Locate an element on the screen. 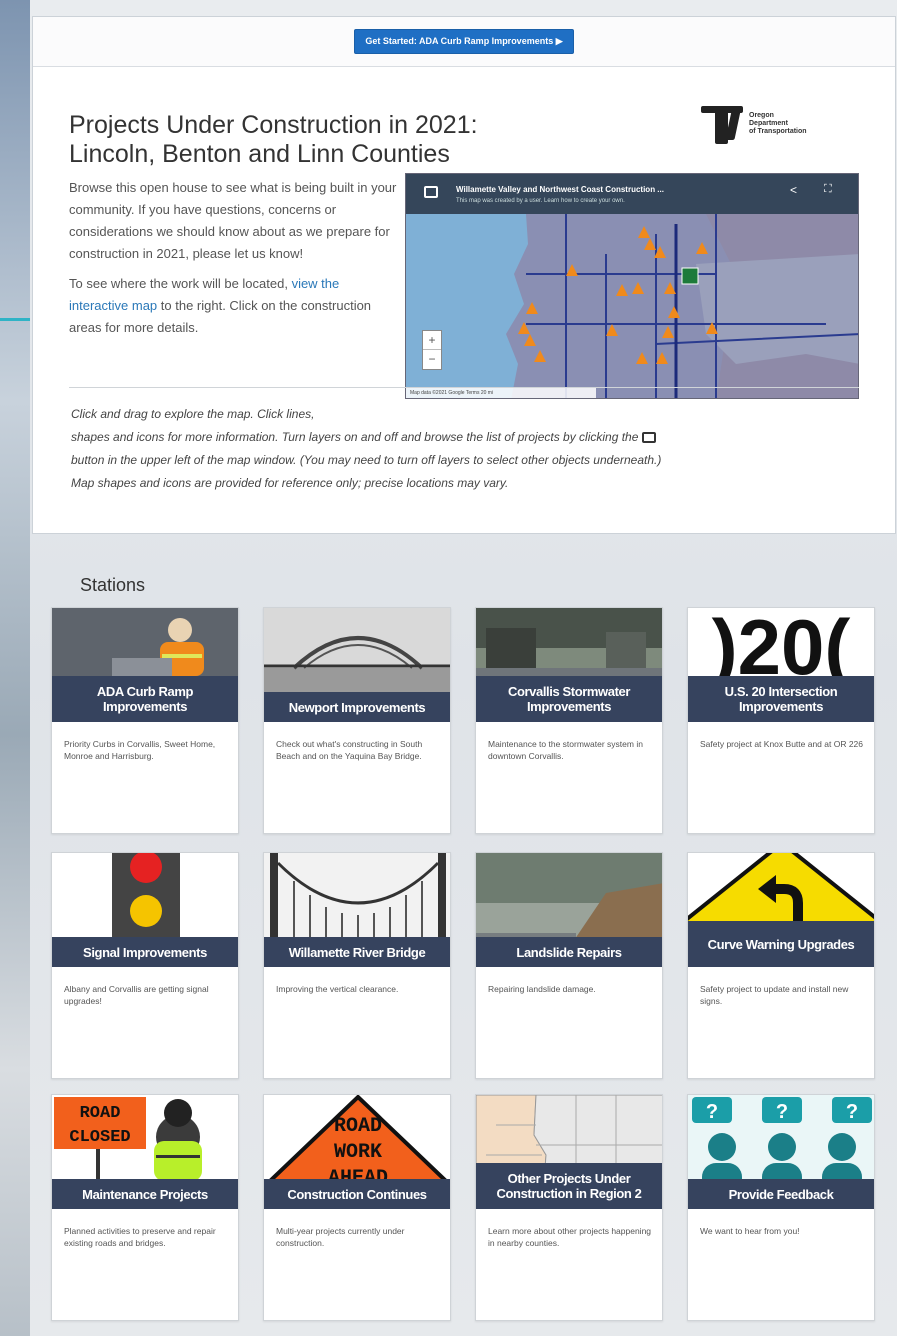  card-description: Improving the vertical clearance. is located at coordinates (337, 989).